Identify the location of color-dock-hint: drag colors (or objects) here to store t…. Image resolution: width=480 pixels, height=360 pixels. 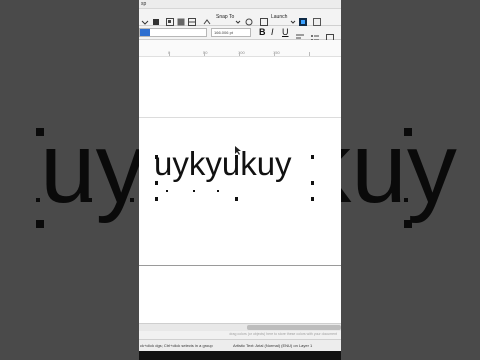
(240, 335).